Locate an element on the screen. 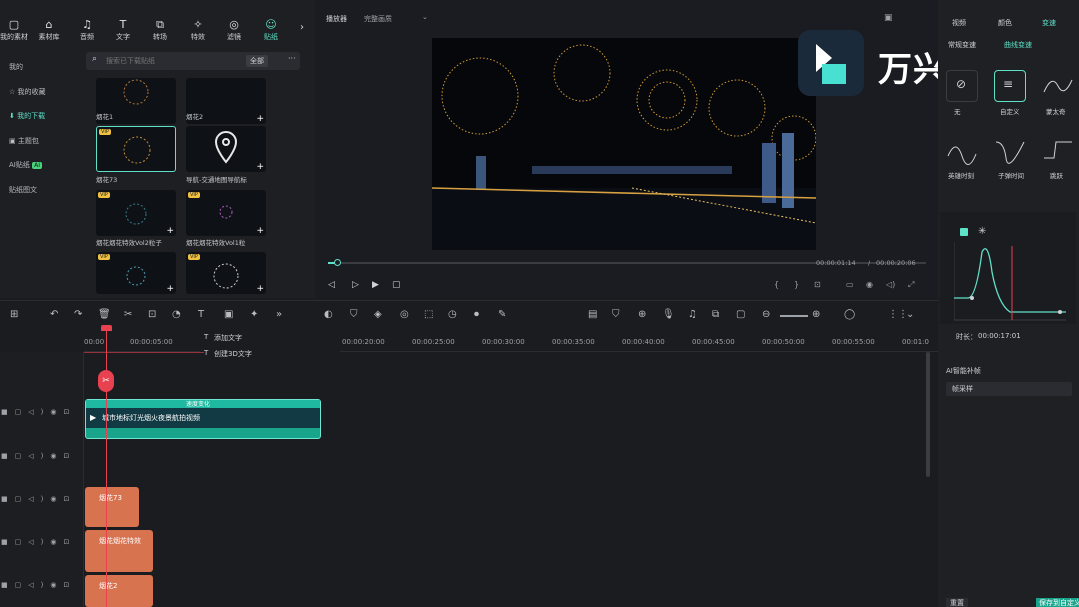 The image size is (1079, 607). tab-library: ⌂ 素材库 is located at coordinates (49, 30).